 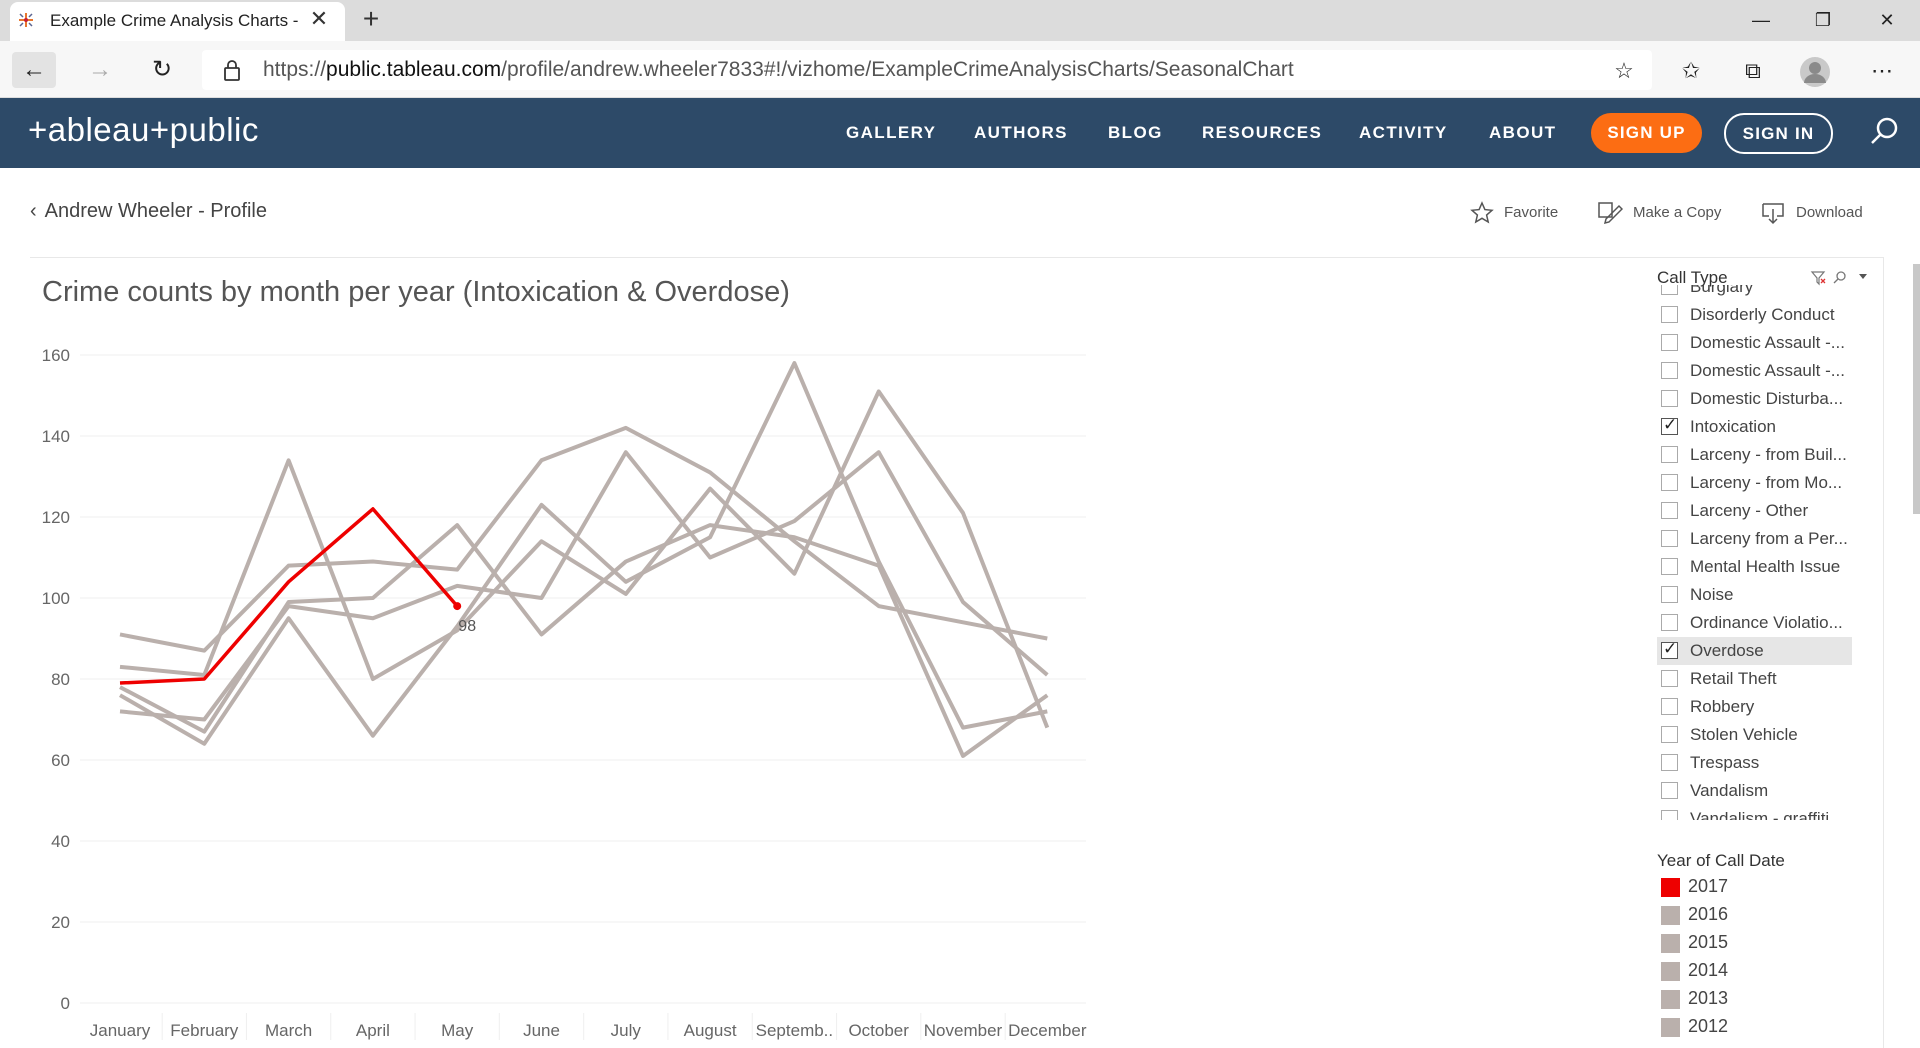 What do you see at coordinates (1815, 72) in the screenshot?
I see `profile-avatar-icon` at bounding box center [1815, 72].